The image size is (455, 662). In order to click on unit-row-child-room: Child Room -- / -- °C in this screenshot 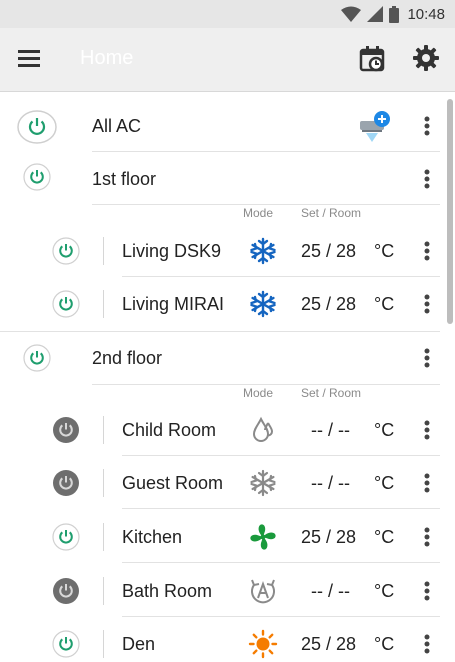, I will do `click(223, 430)`.